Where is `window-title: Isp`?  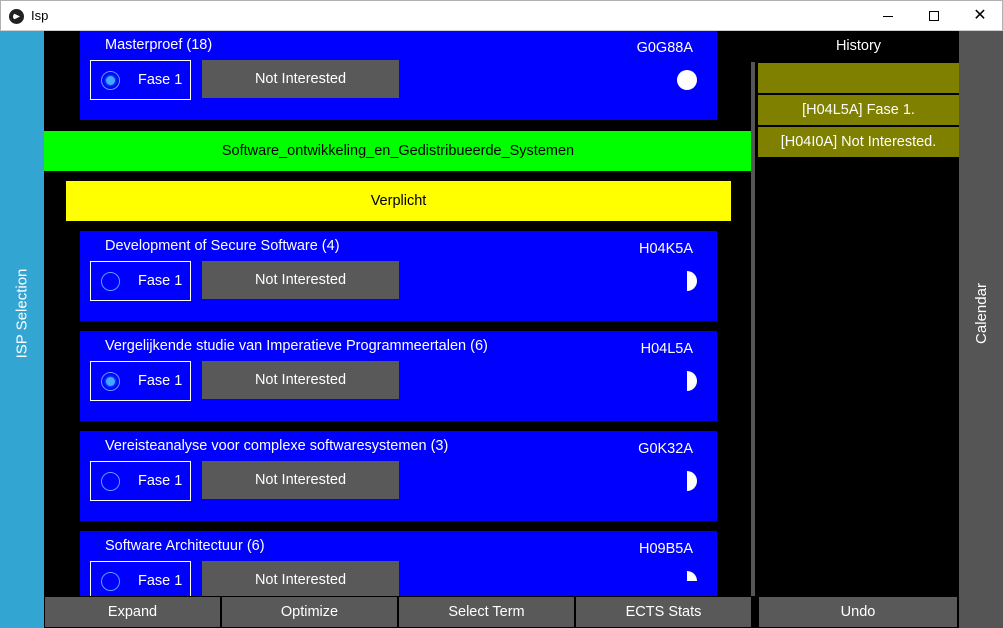
window-title: Isp is located at coordinates (40, 15).